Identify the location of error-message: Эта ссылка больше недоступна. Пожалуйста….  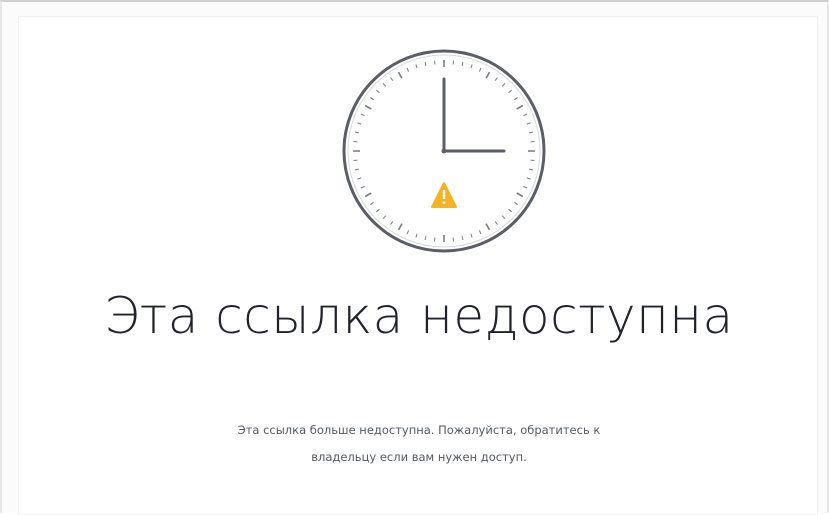
(419, 444).